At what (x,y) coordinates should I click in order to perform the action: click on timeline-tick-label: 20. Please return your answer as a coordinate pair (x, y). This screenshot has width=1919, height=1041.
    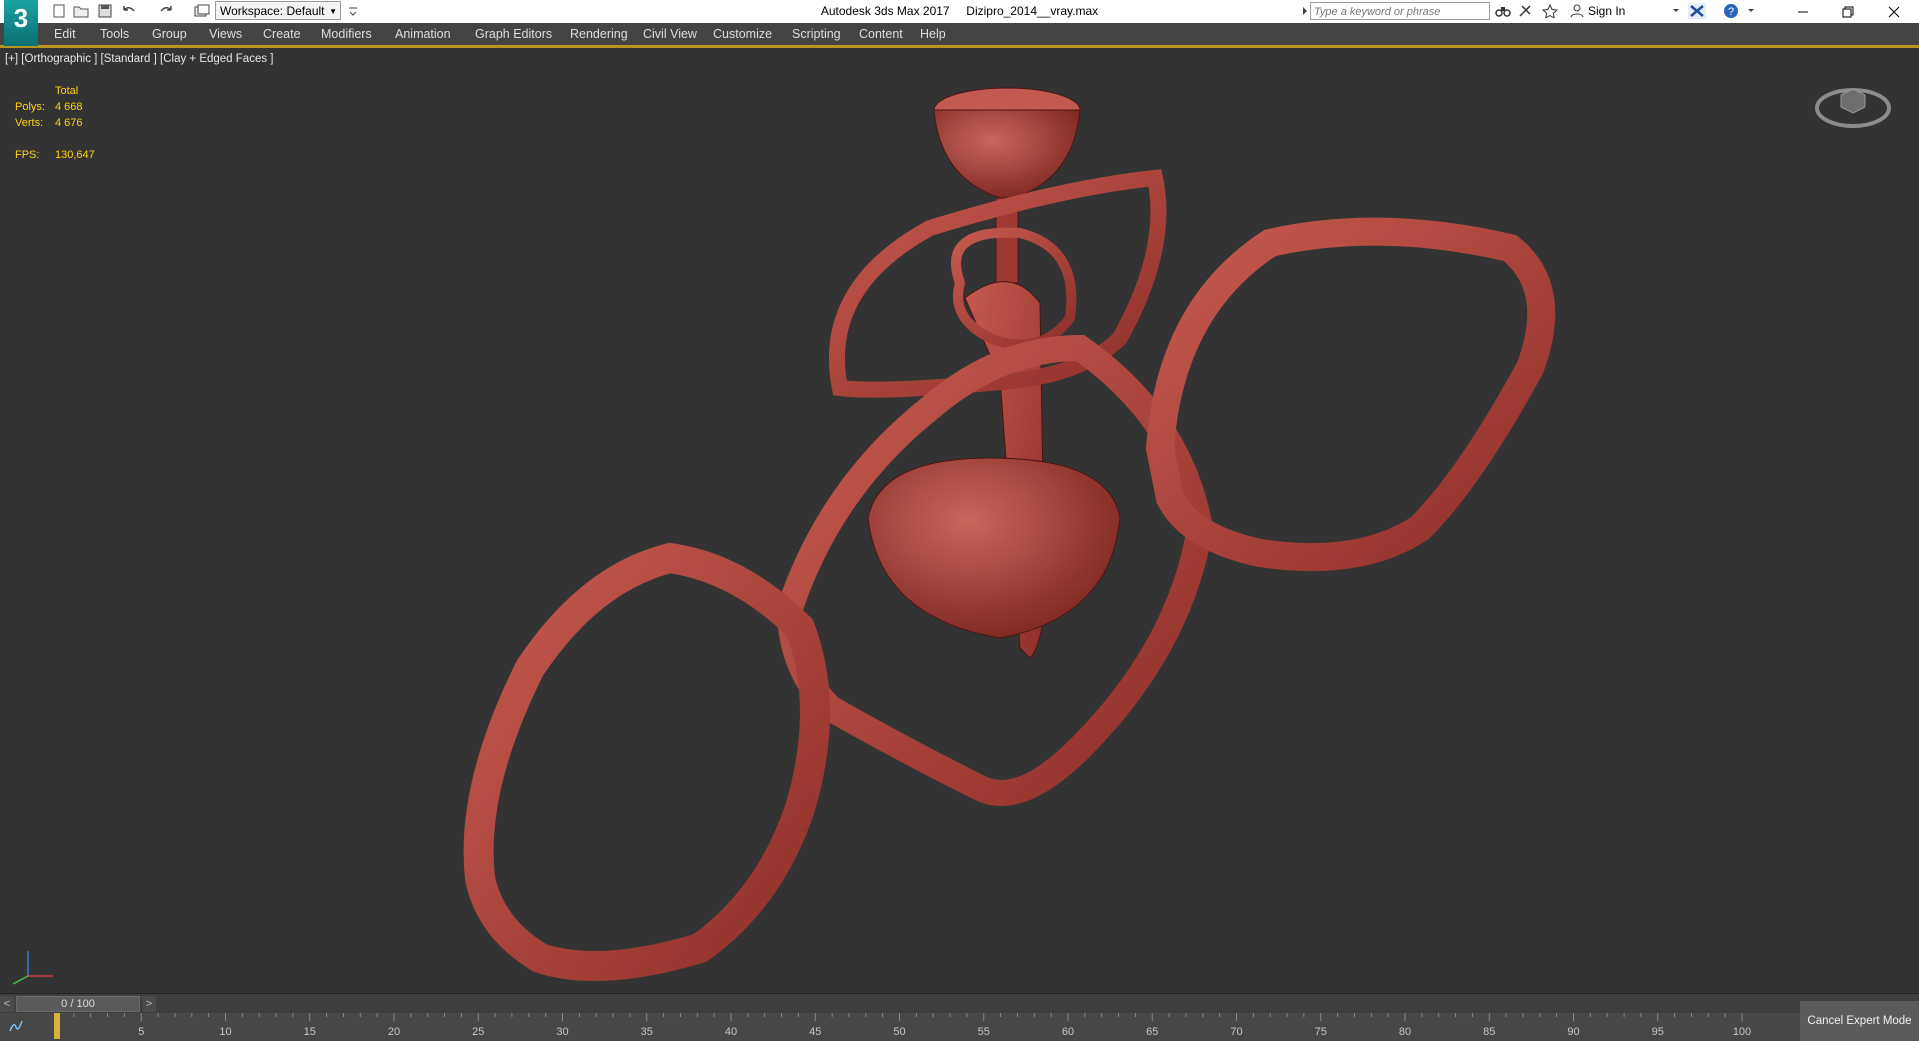
    Looking at the image, I should click on (394, 1032).